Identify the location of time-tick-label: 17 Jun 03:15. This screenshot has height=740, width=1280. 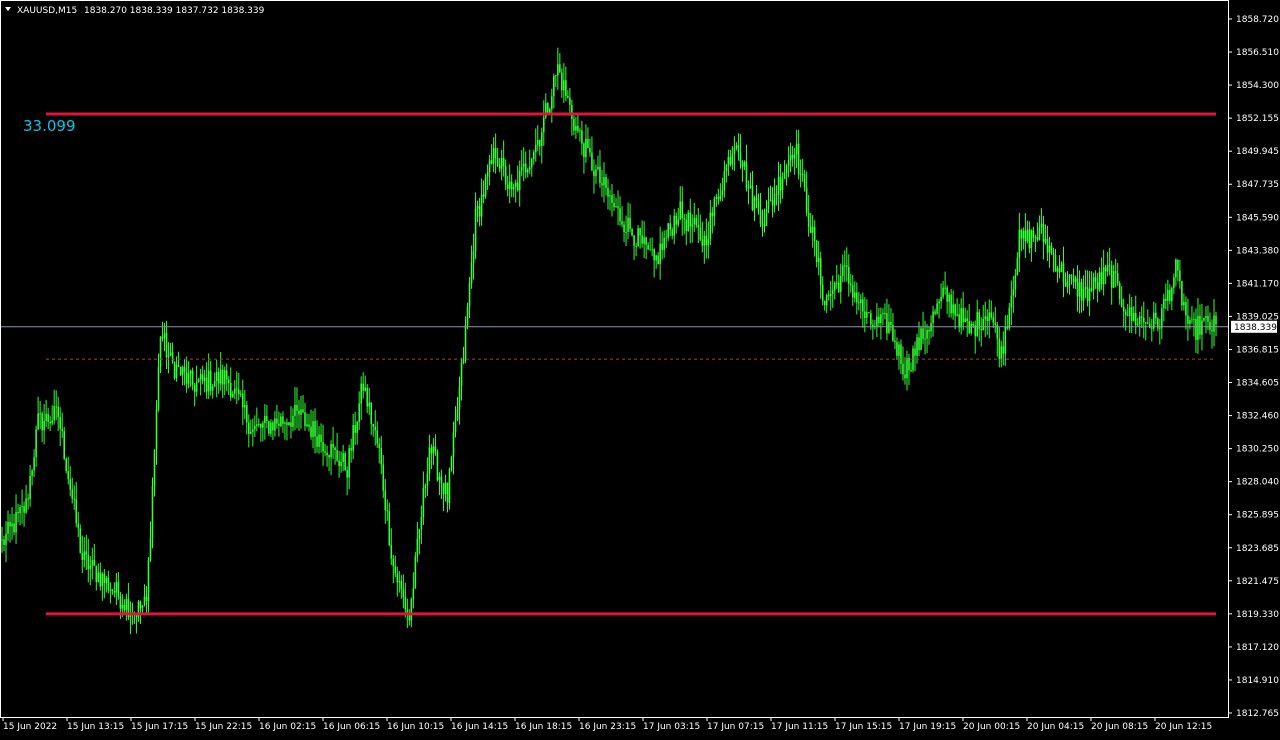
(671, 727).